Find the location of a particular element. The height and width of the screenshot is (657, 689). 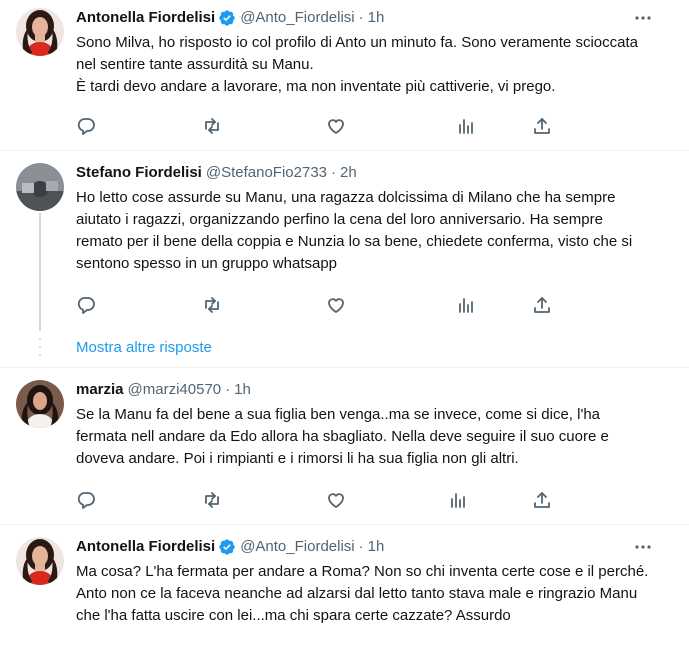

tweet-header: Stefano Fiordelisi @StefanoFio2733 · 2h is located at coordinates (362, 173).